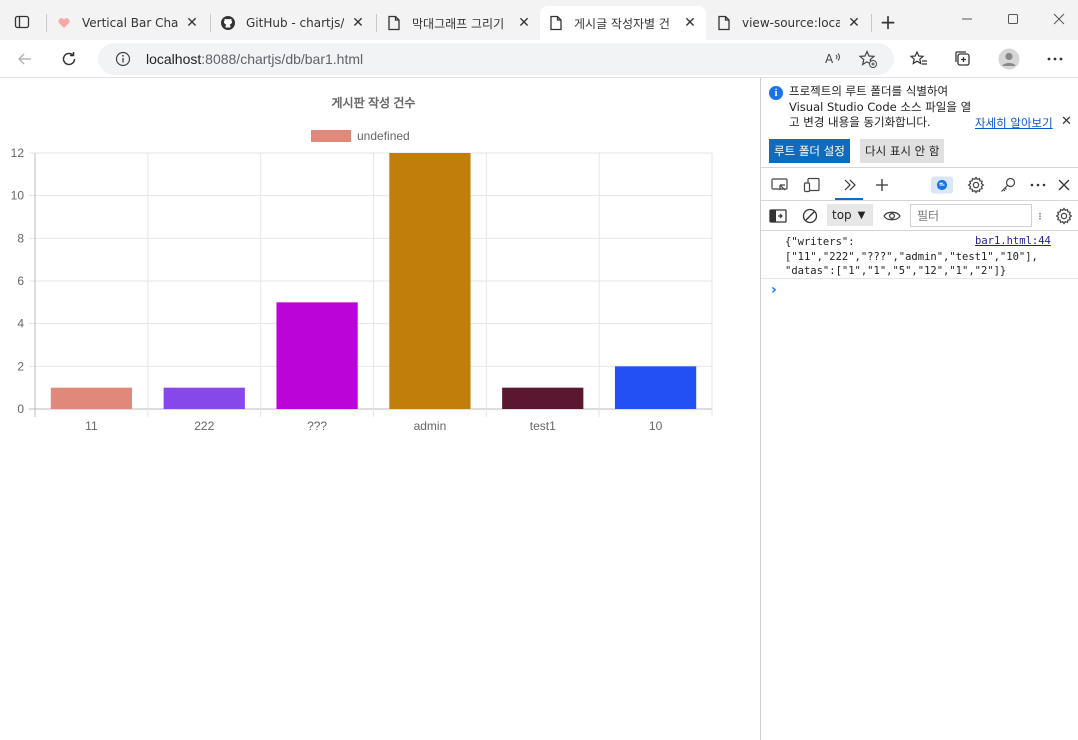 The height and width of the screenshot is (740, 1078). I want to click on console-log-source-link: bar1.html:44, so click(1013, 241).